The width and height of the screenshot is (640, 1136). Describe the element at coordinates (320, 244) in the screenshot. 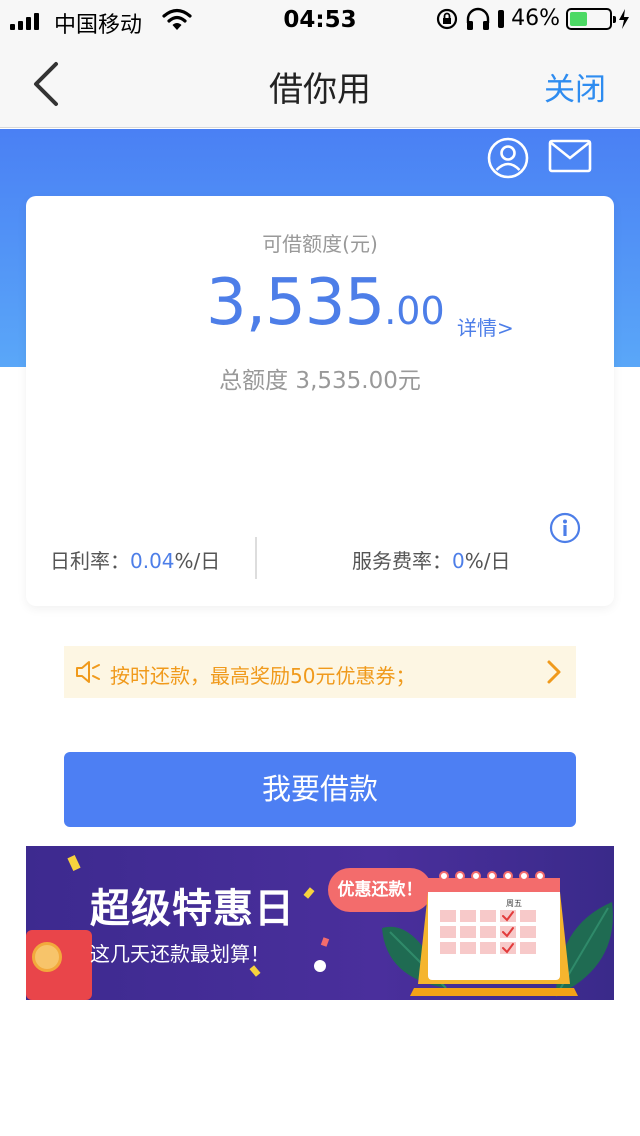

I see `available-credit-label: 可借额度(元)` at that location.